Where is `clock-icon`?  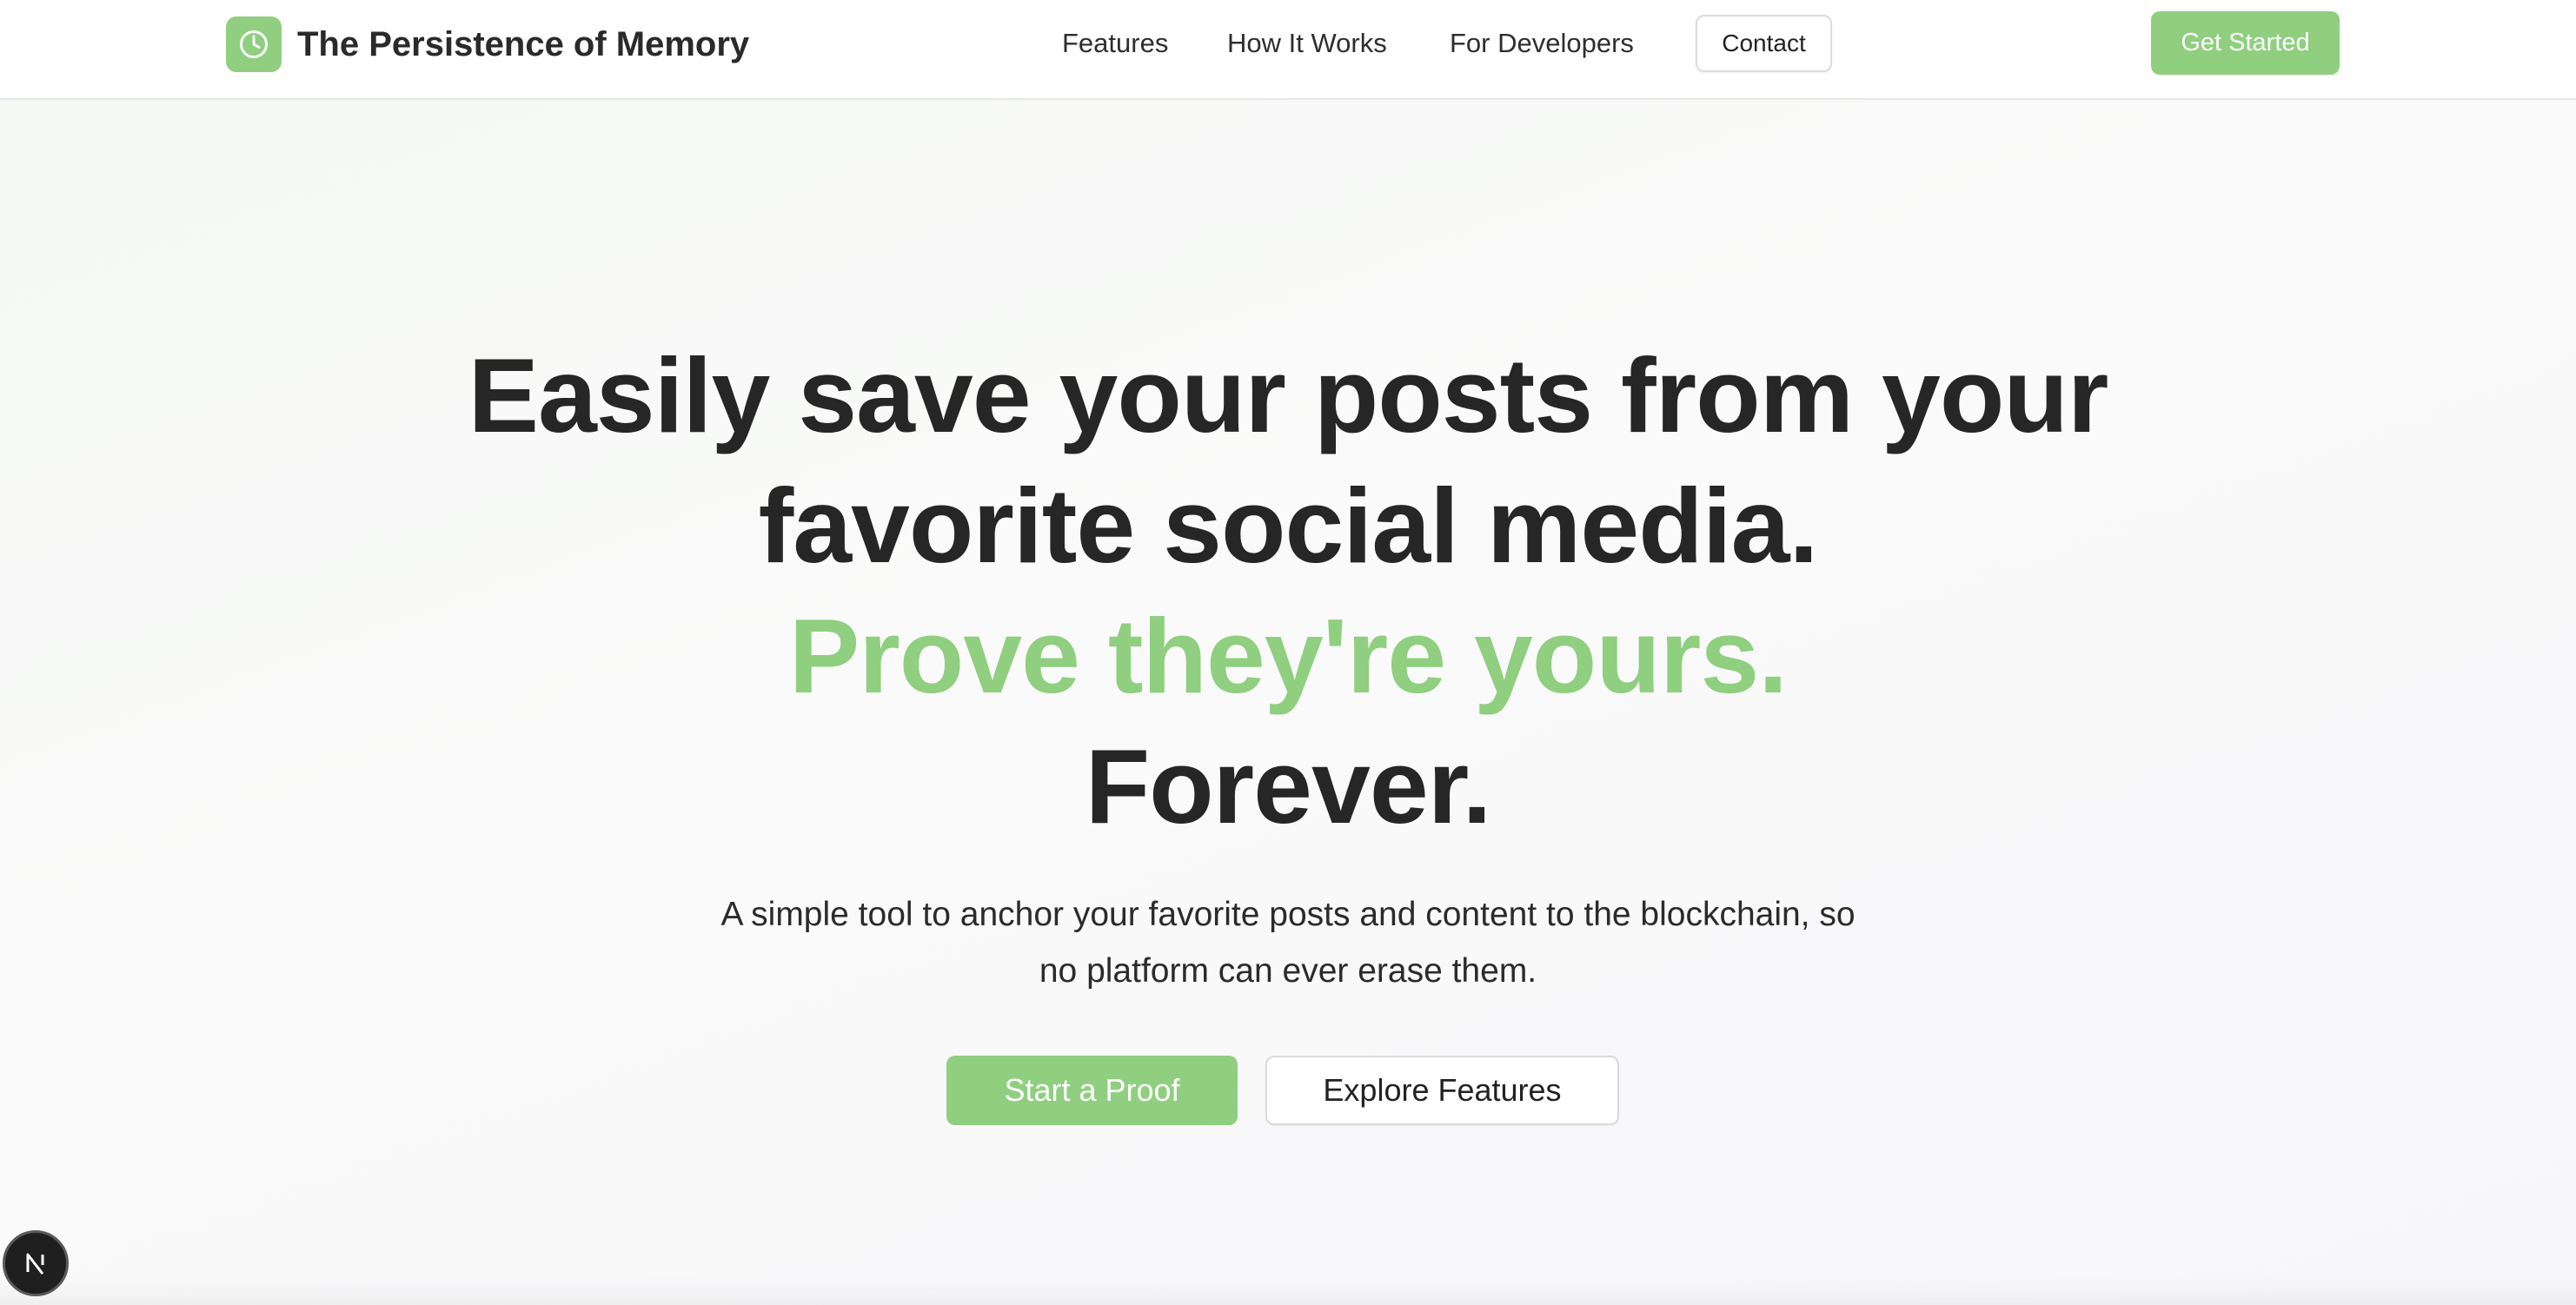 clock-icon is located at coordinates (254, 44).